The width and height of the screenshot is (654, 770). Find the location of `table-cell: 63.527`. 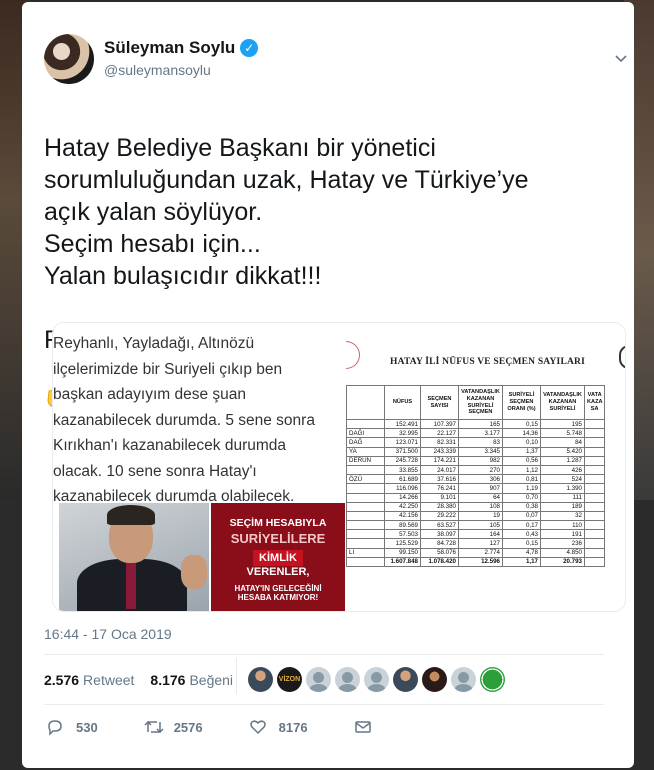

table-cell: 63.527 is located at coordinates (439, 525).